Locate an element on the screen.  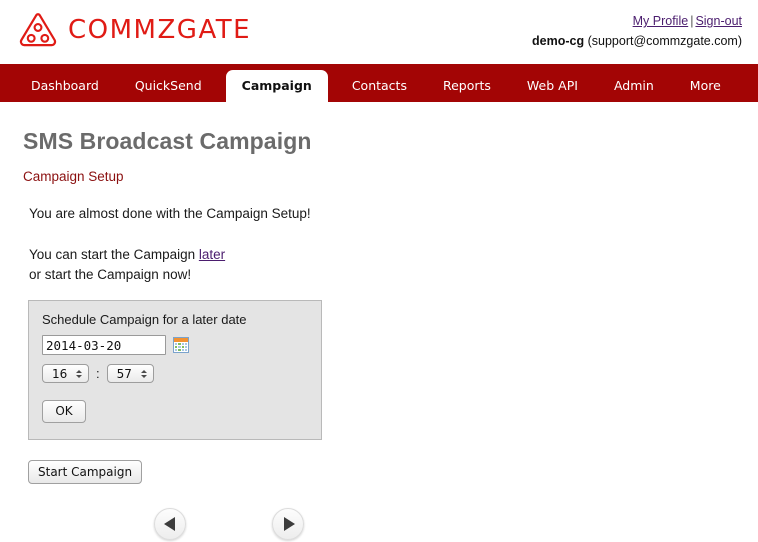
nav-item-reports: Reports is located at coordinates (467, 90).